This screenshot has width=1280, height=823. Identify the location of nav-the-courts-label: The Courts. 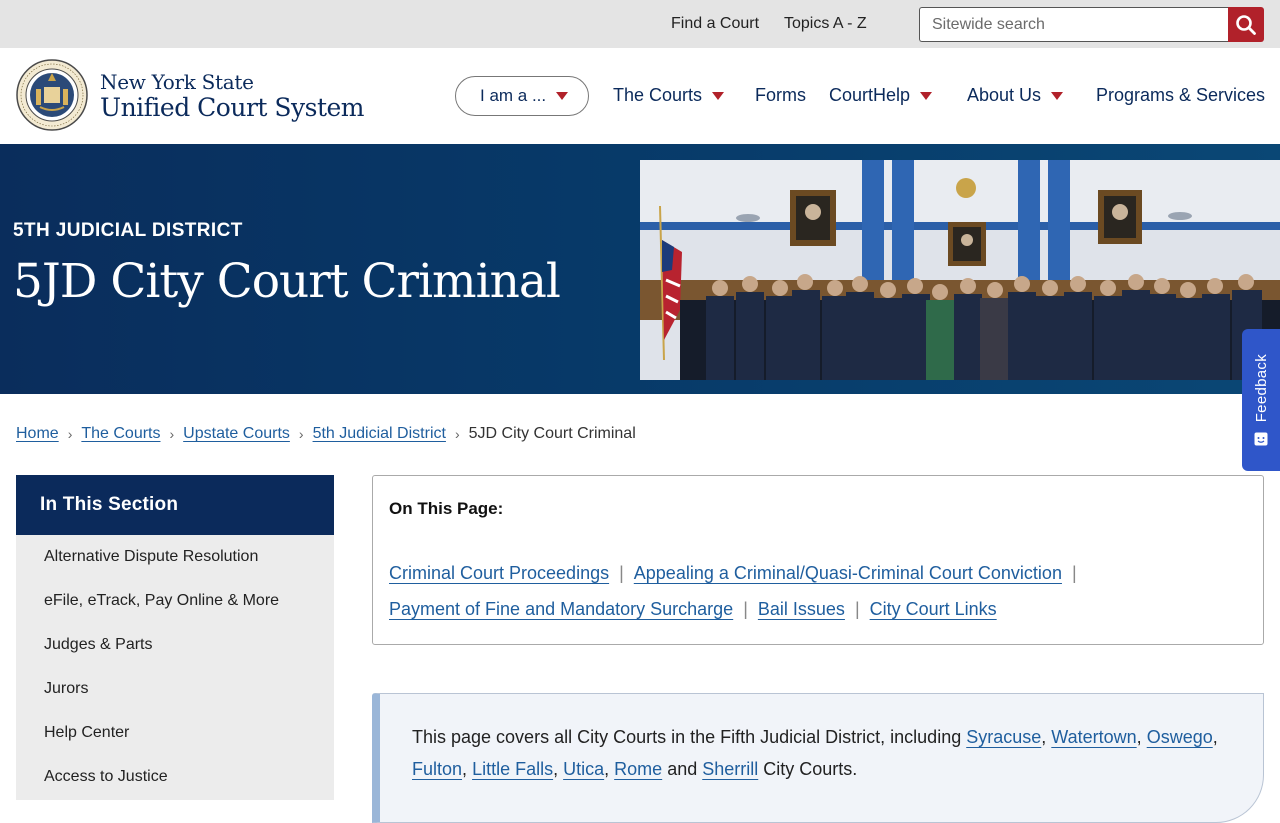
(658, 95).